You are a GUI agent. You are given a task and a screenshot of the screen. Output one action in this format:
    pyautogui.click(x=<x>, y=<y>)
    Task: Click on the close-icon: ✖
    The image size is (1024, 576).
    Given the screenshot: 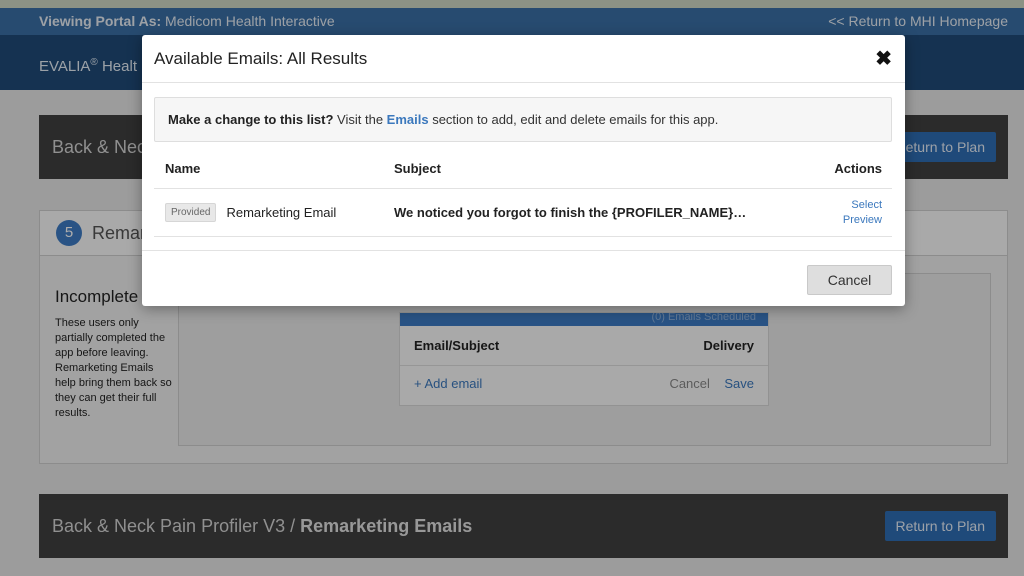 What is the action you would take?
    pyautogui.click(x=883, y=59)
    